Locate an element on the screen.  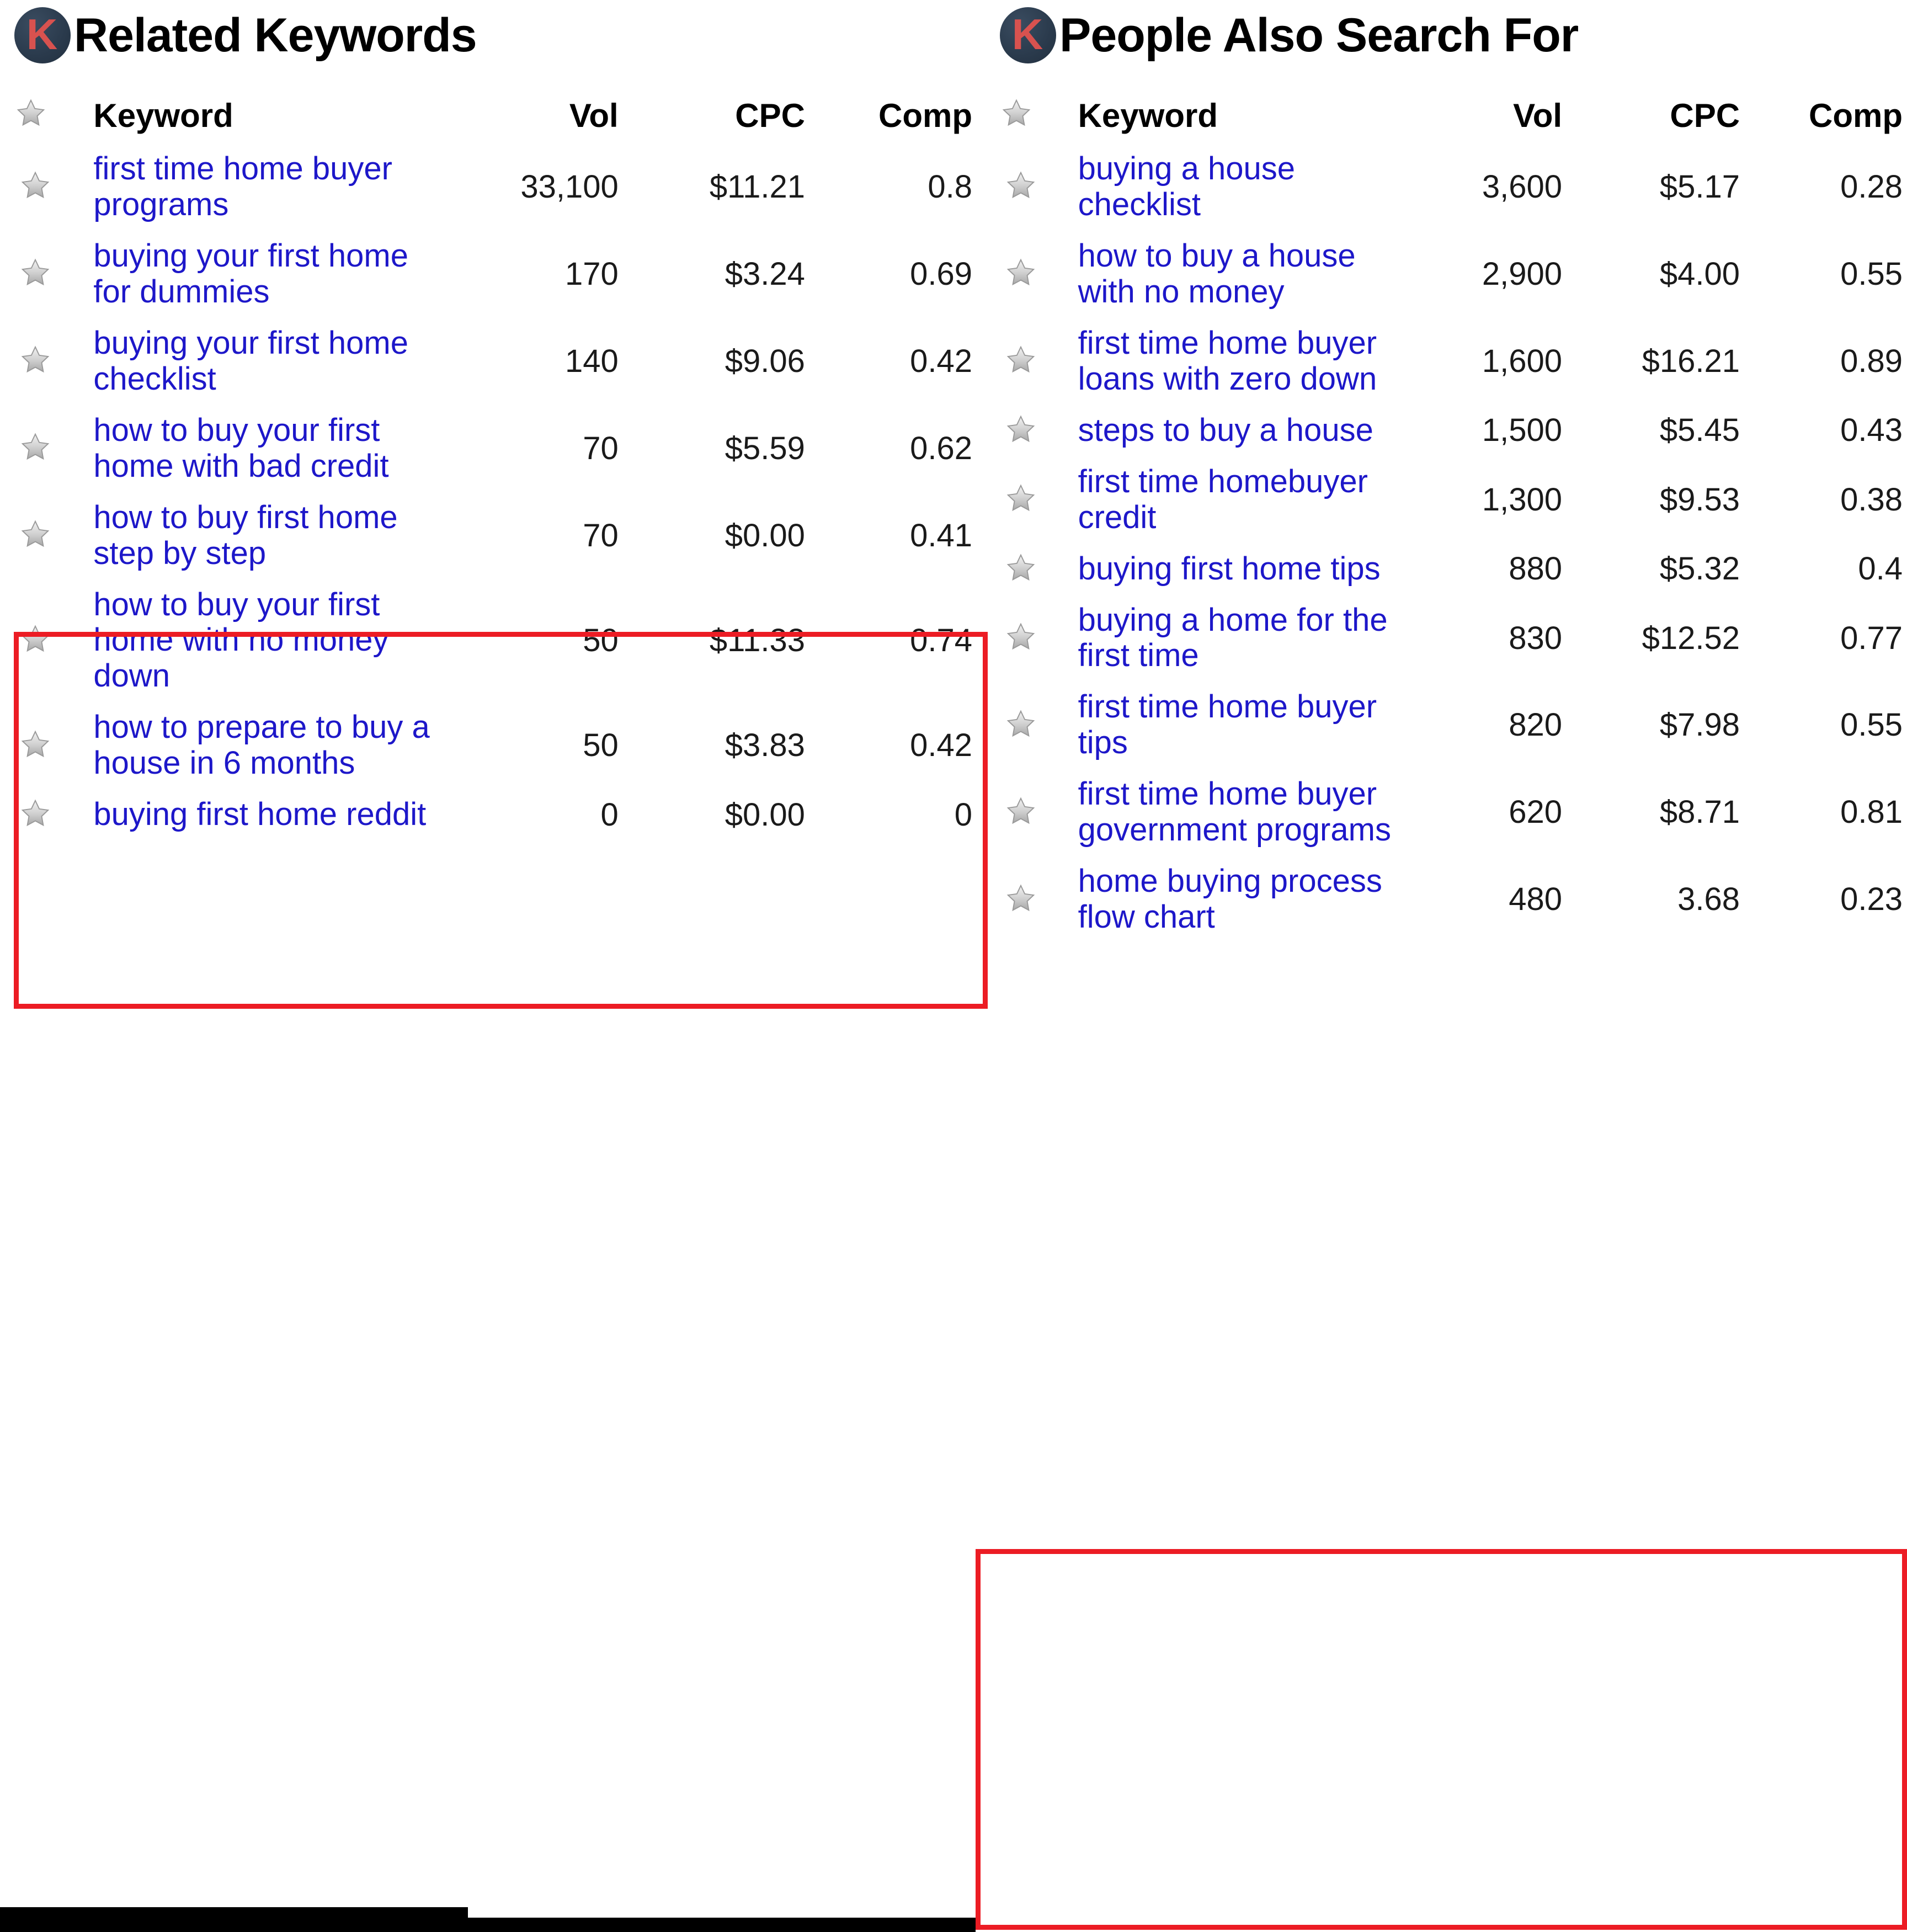
keyword-link: buying your first home for dummies is located at coordinates (269, 274).